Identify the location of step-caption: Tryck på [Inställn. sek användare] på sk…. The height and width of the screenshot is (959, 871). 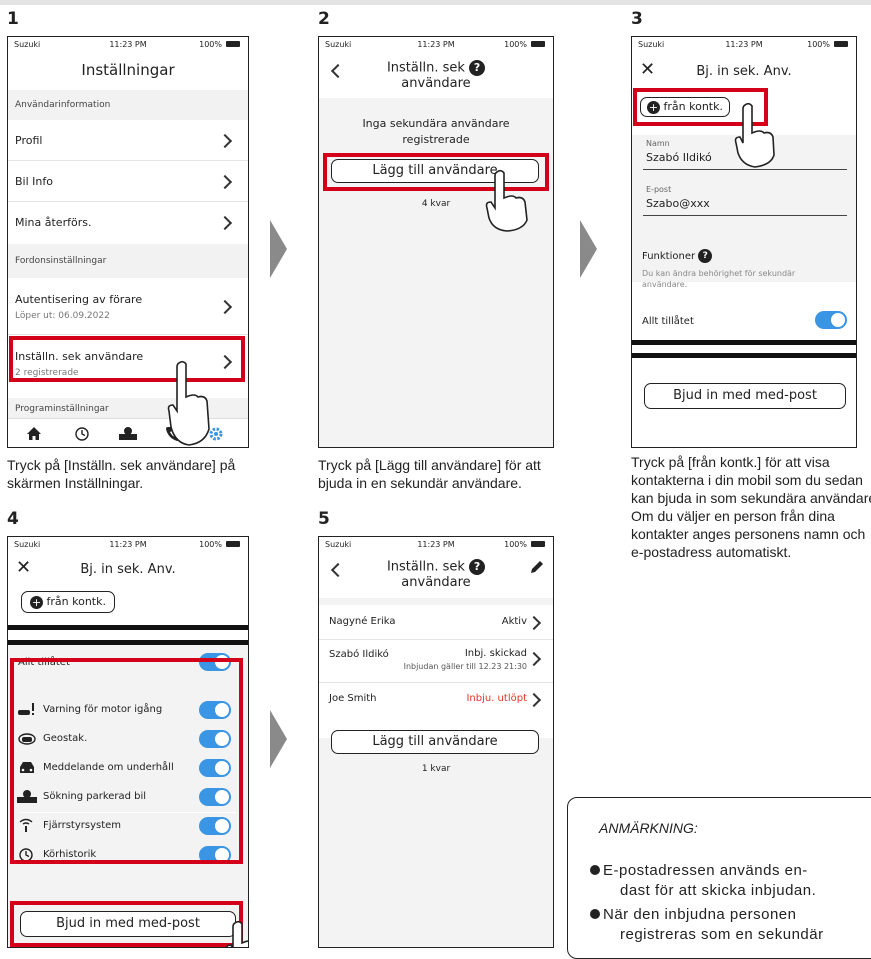
(121, 474).